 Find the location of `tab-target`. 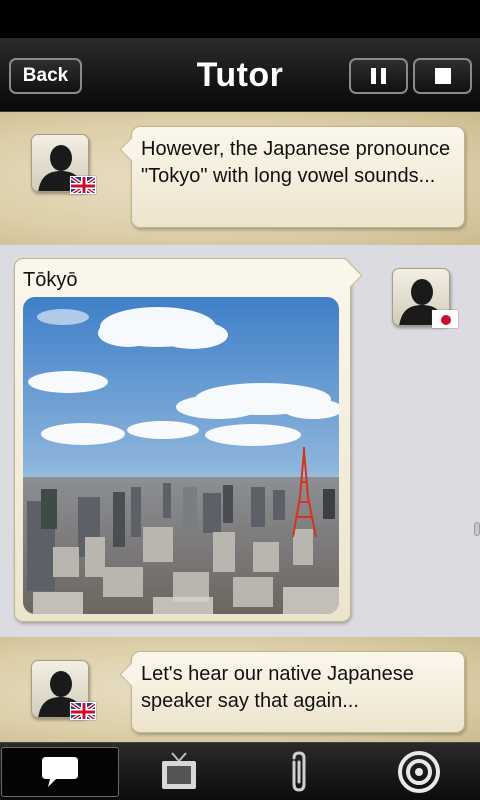

tab-target is located at coordinates (419, 772).